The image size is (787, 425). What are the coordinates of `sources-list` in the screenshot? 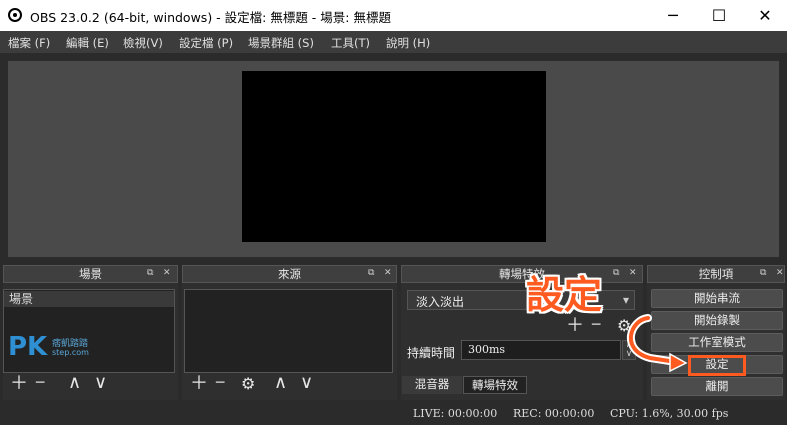 It's located at (288, 331).